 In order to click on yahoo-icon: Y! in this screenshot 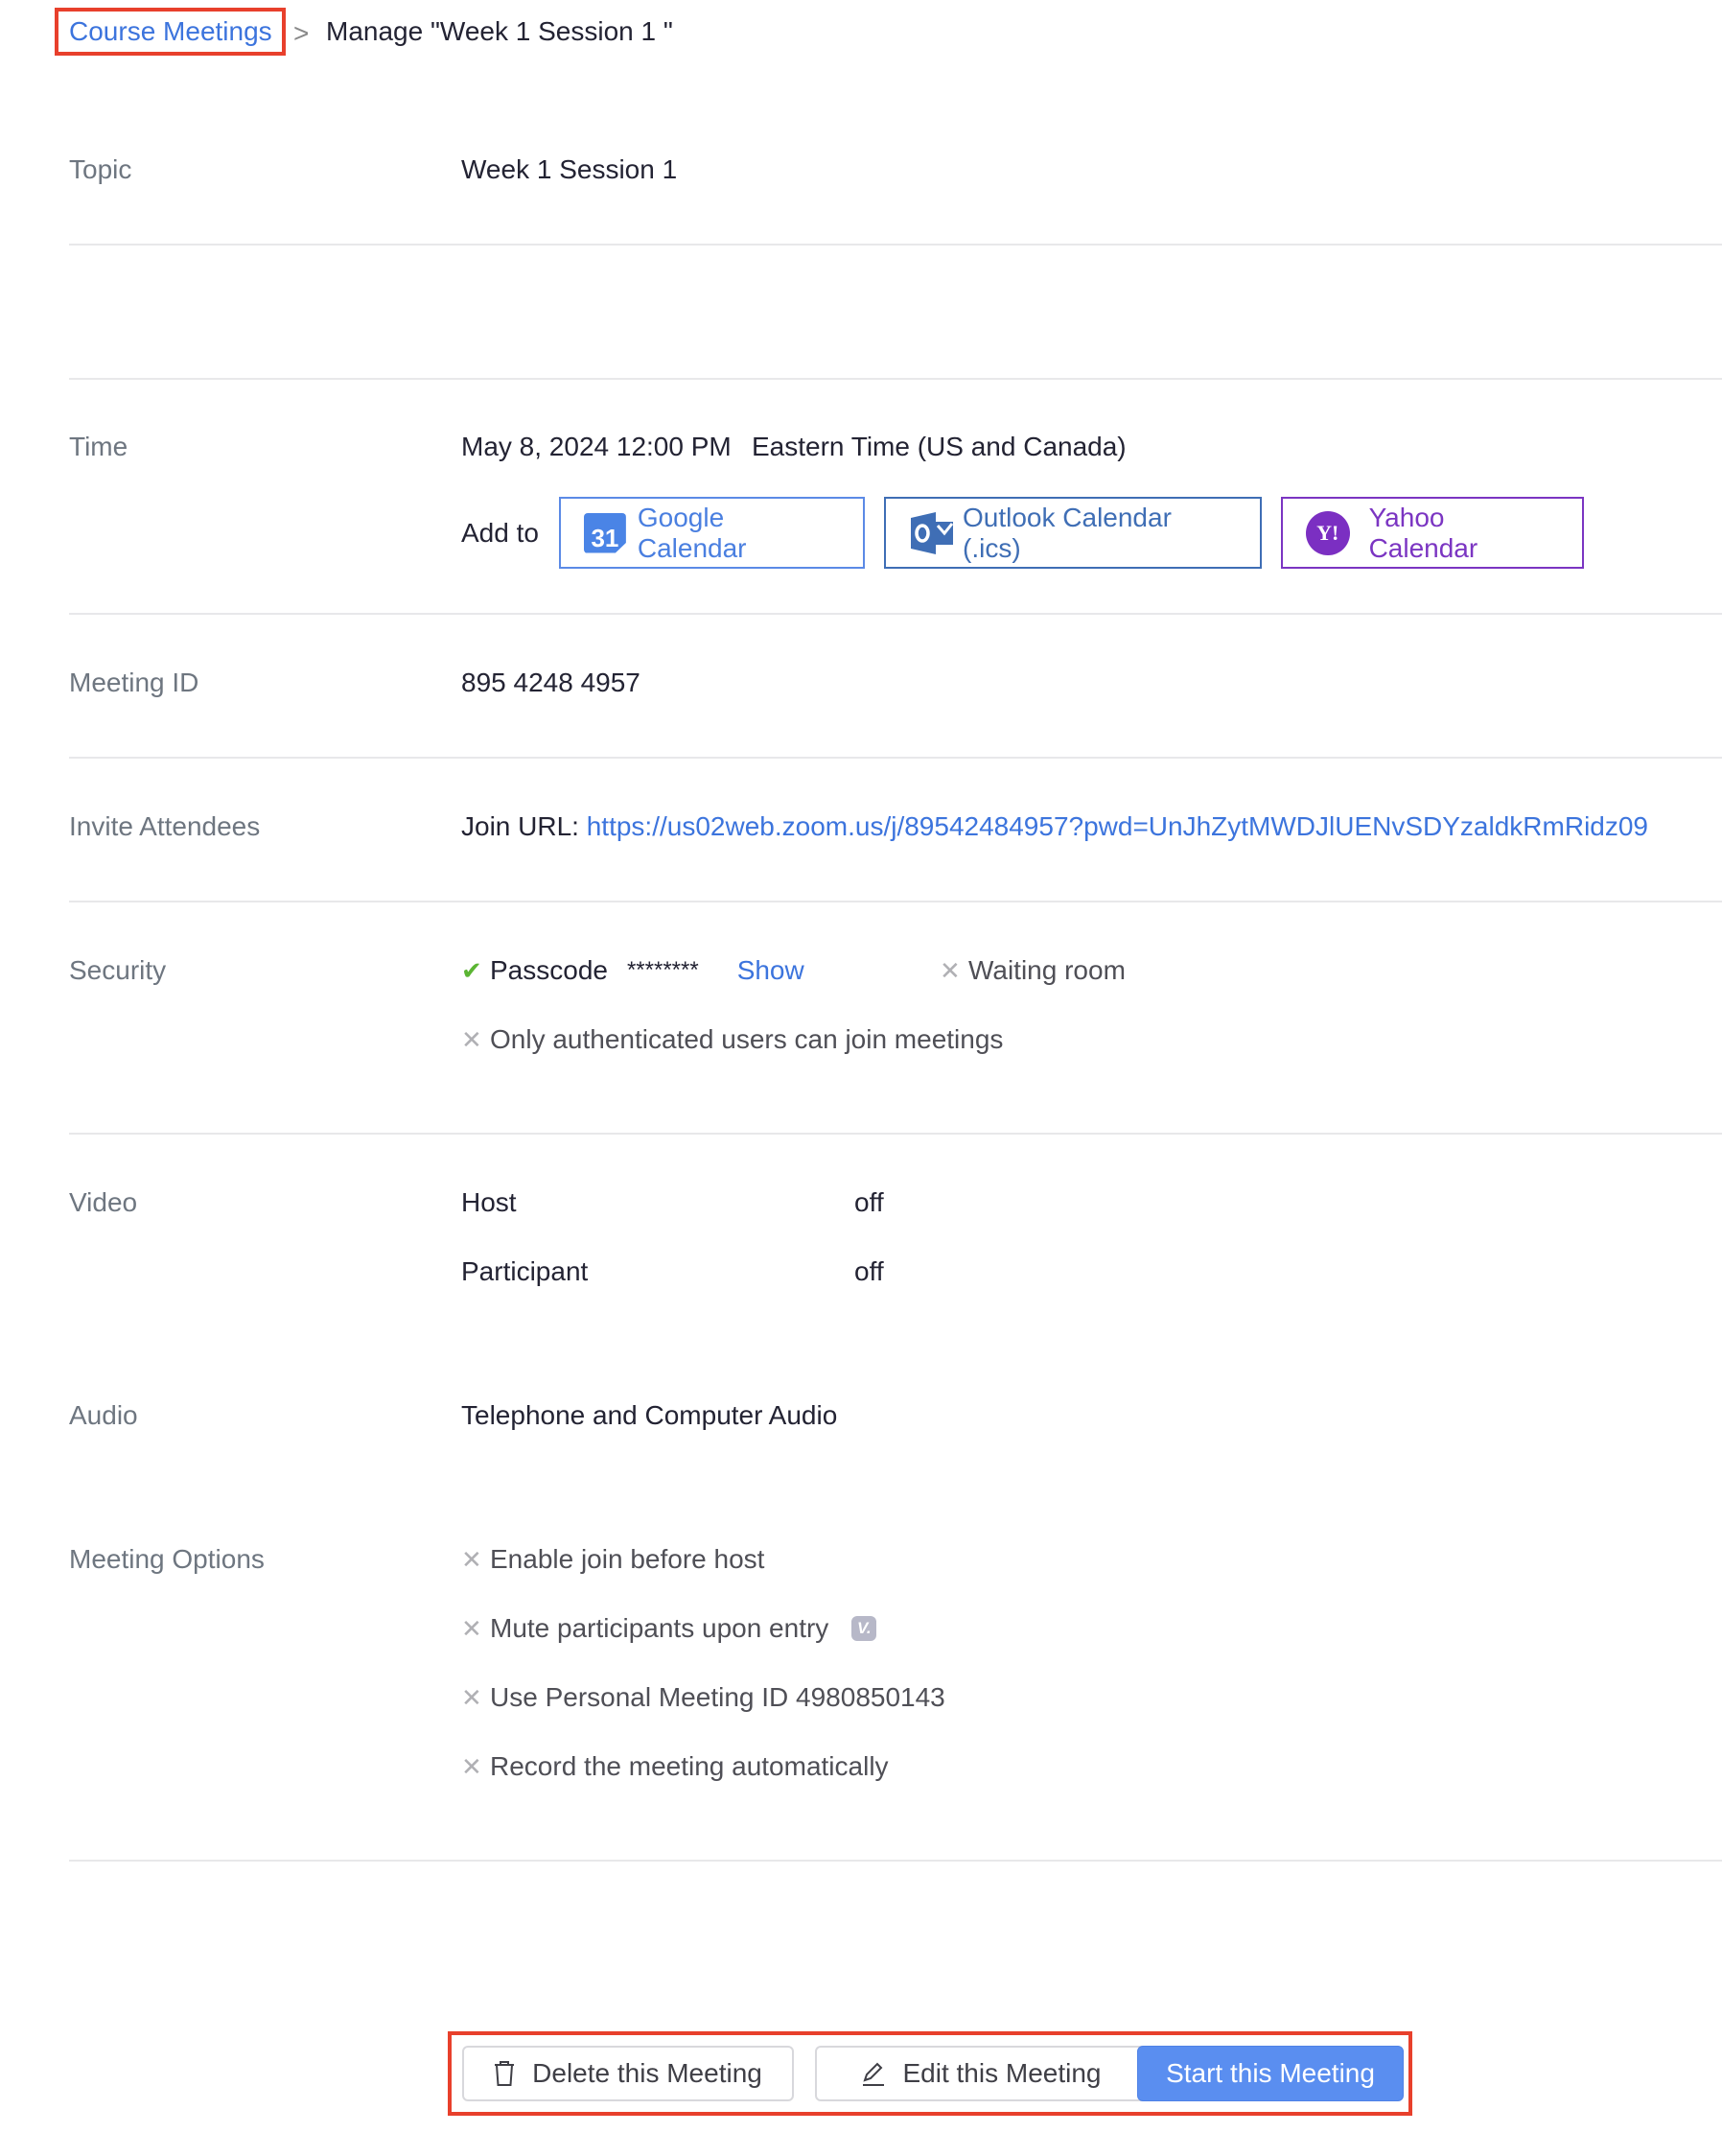, I will do `click(1328, 532)`.